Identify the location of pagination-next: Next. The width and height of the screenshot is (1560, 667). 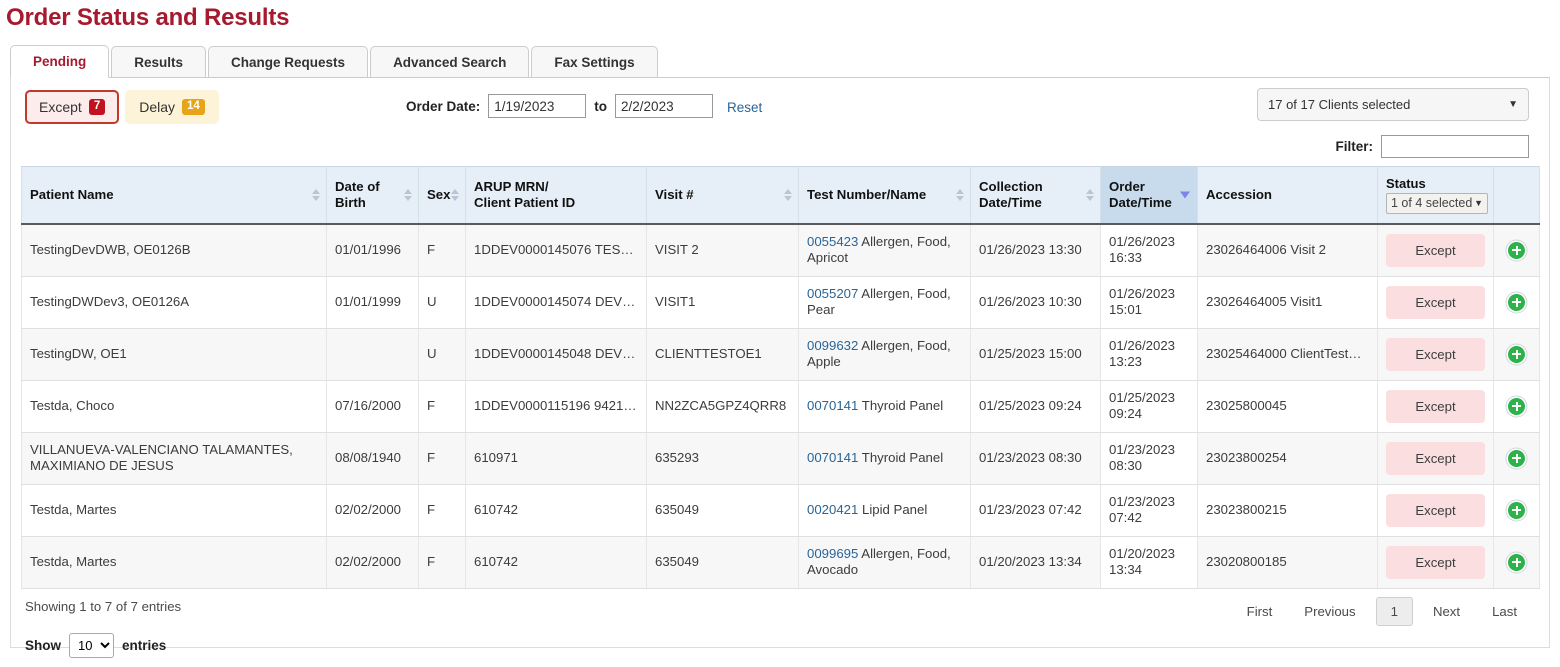
(1446, 611).